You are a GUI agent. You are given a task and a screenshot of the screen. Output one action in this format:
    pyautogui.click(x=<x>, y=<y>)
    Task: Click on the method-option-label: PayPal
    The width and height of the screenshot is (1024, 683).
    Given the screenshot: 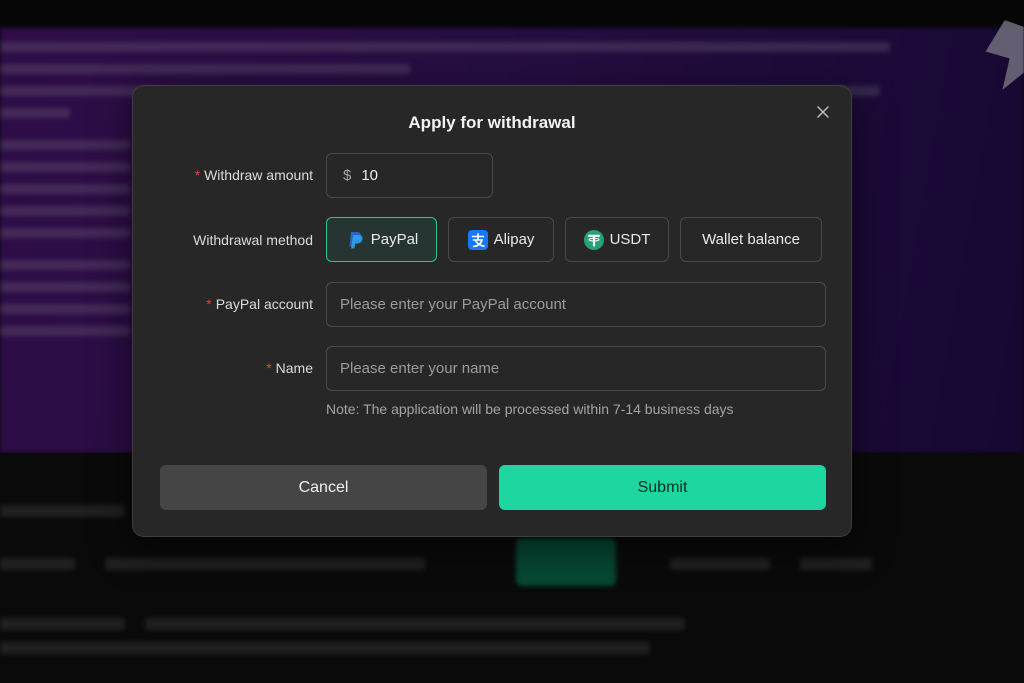 What is the action you would take?
    pyautogui.click(x=394, y=239)
    